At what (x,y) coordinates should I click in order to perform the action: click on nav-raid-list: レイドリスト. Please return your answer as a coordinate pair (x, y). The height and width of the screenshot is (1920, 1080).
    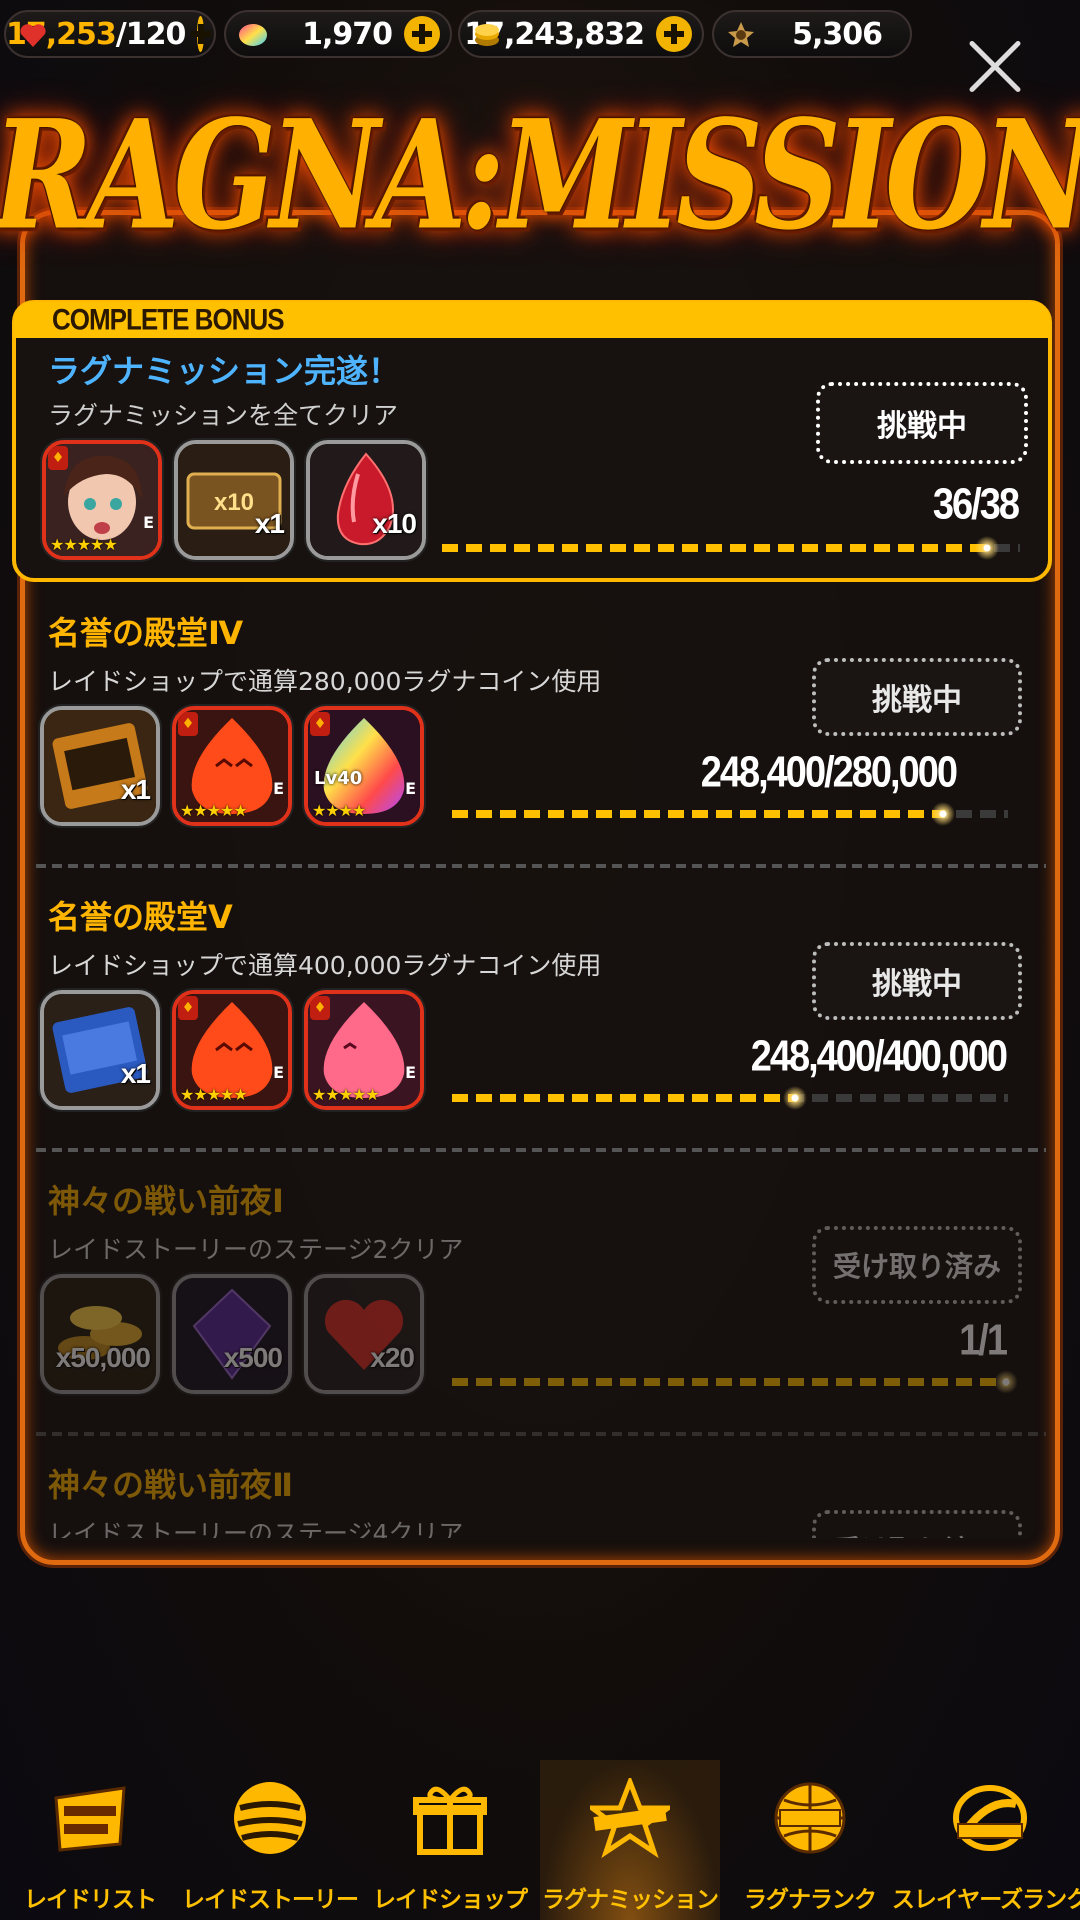
    Looking at the image, I should click on (90, 1840).